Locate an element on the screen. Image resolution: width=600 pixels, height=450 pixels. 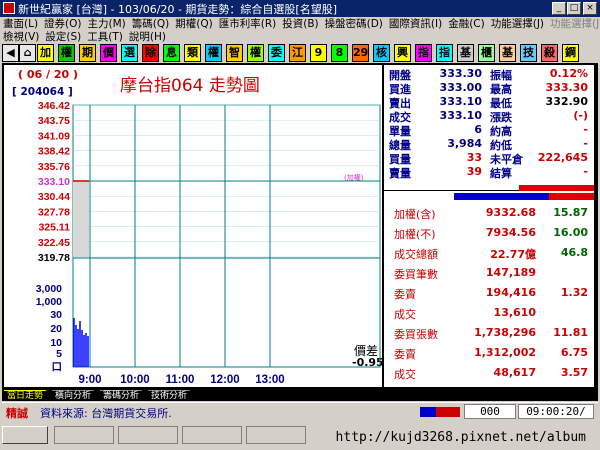
time-tick-label: 9:00 is located at coordinates (89, 380).